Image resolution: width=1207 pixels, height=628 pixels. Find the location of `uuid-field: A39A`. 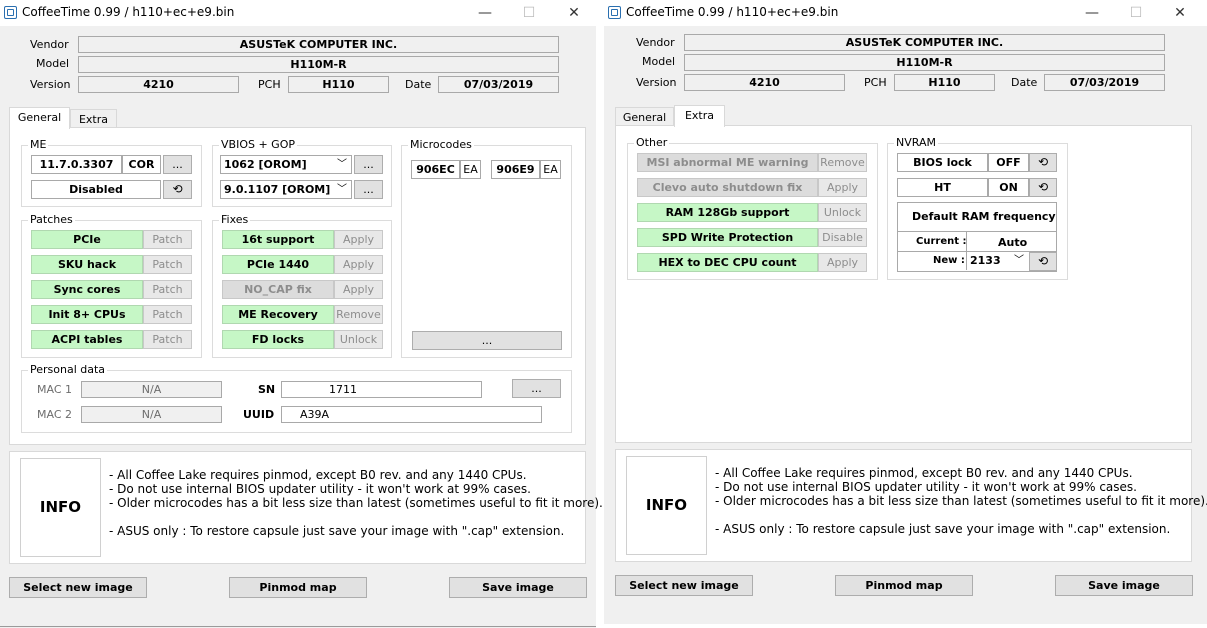

uuid-field: A39A is located at coordinates (411, 414).